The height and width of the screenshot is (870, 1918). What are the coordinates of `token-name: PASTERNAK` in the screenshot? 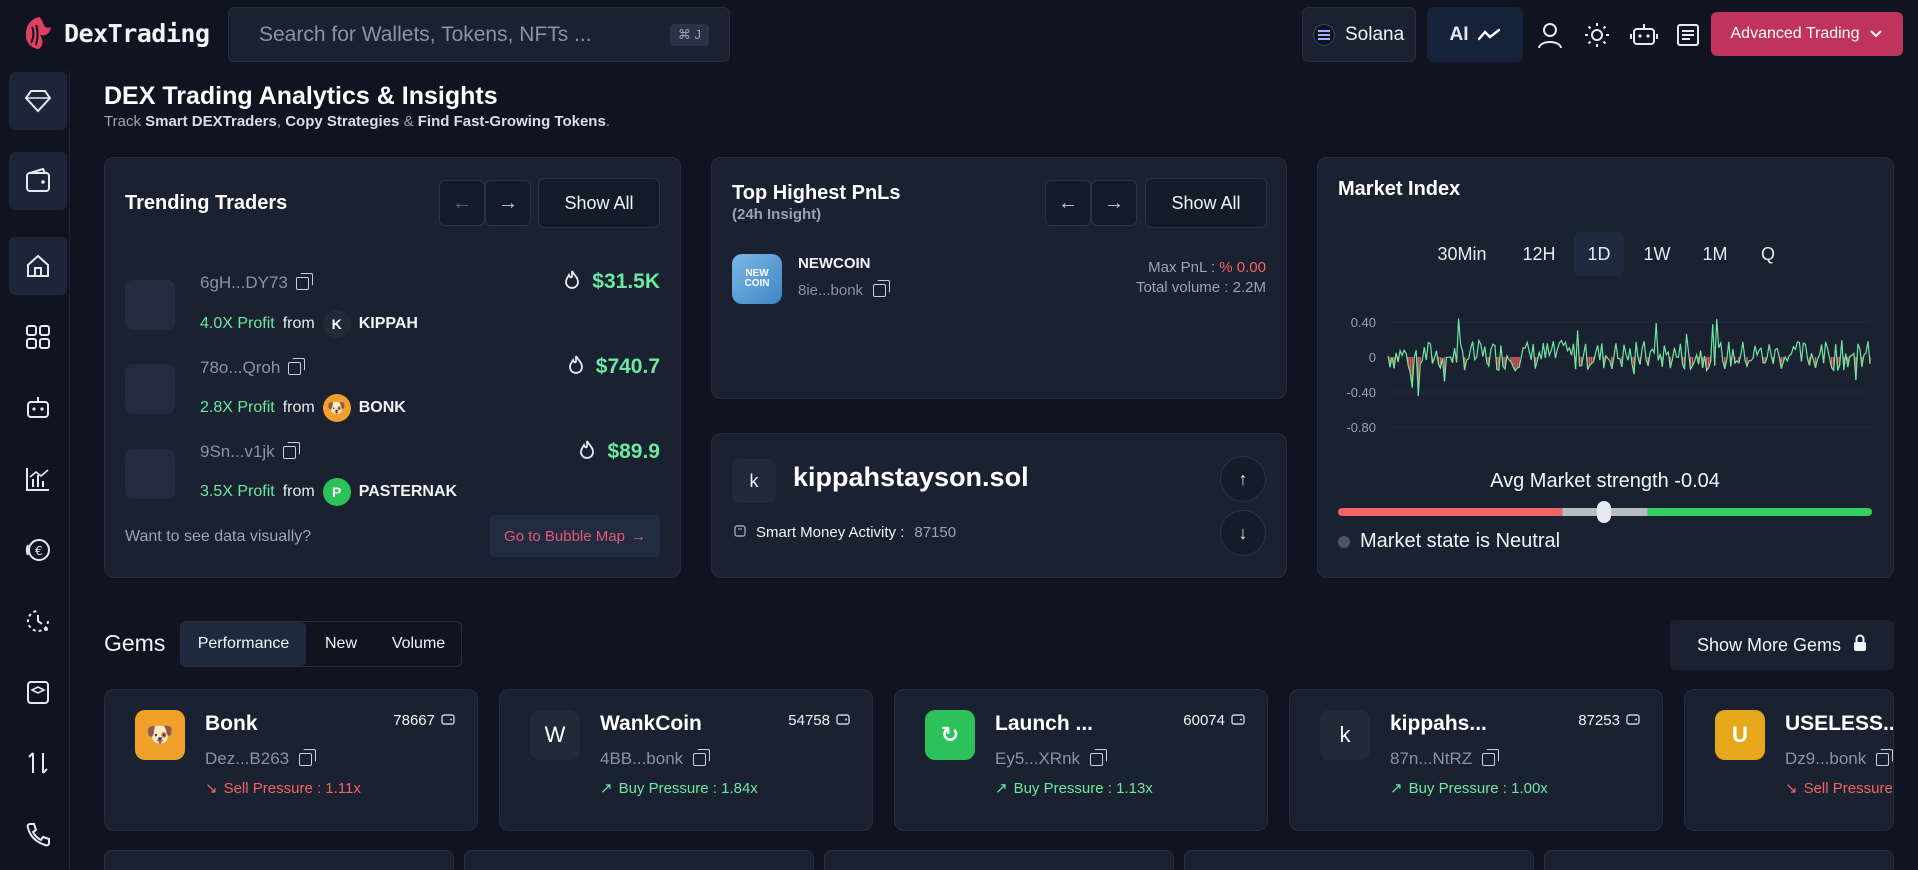 It's located at (408, 492).